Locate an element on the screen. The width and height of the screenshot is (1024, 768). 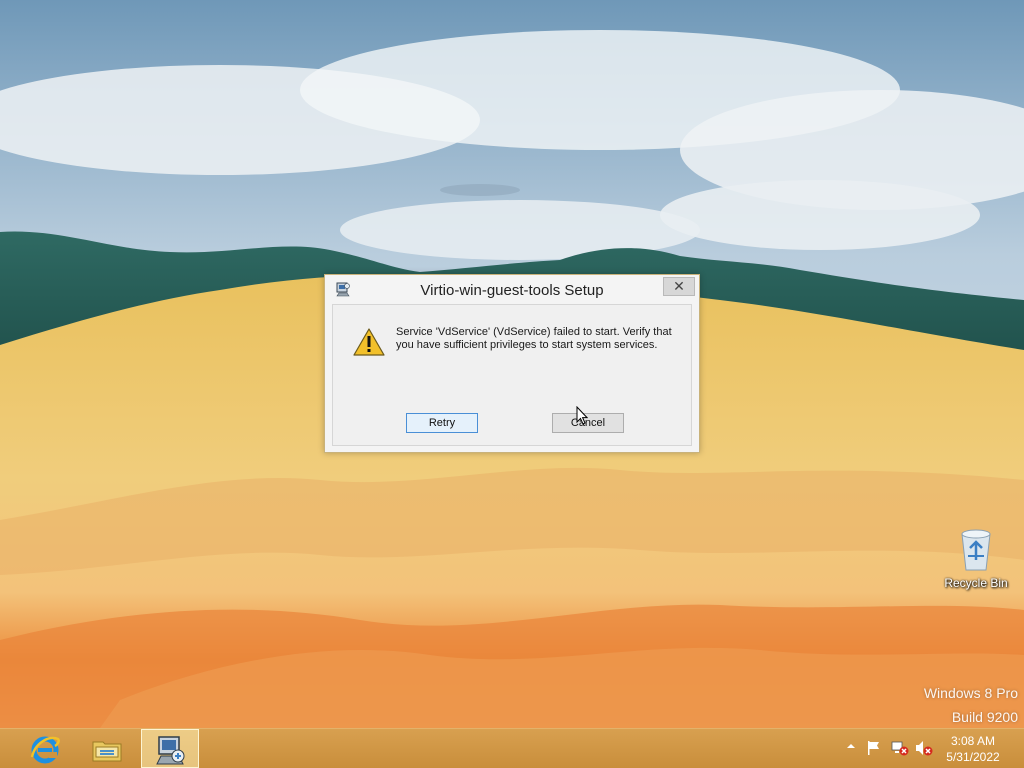
taskbar-setup-window is located at coordinates (170, 748).